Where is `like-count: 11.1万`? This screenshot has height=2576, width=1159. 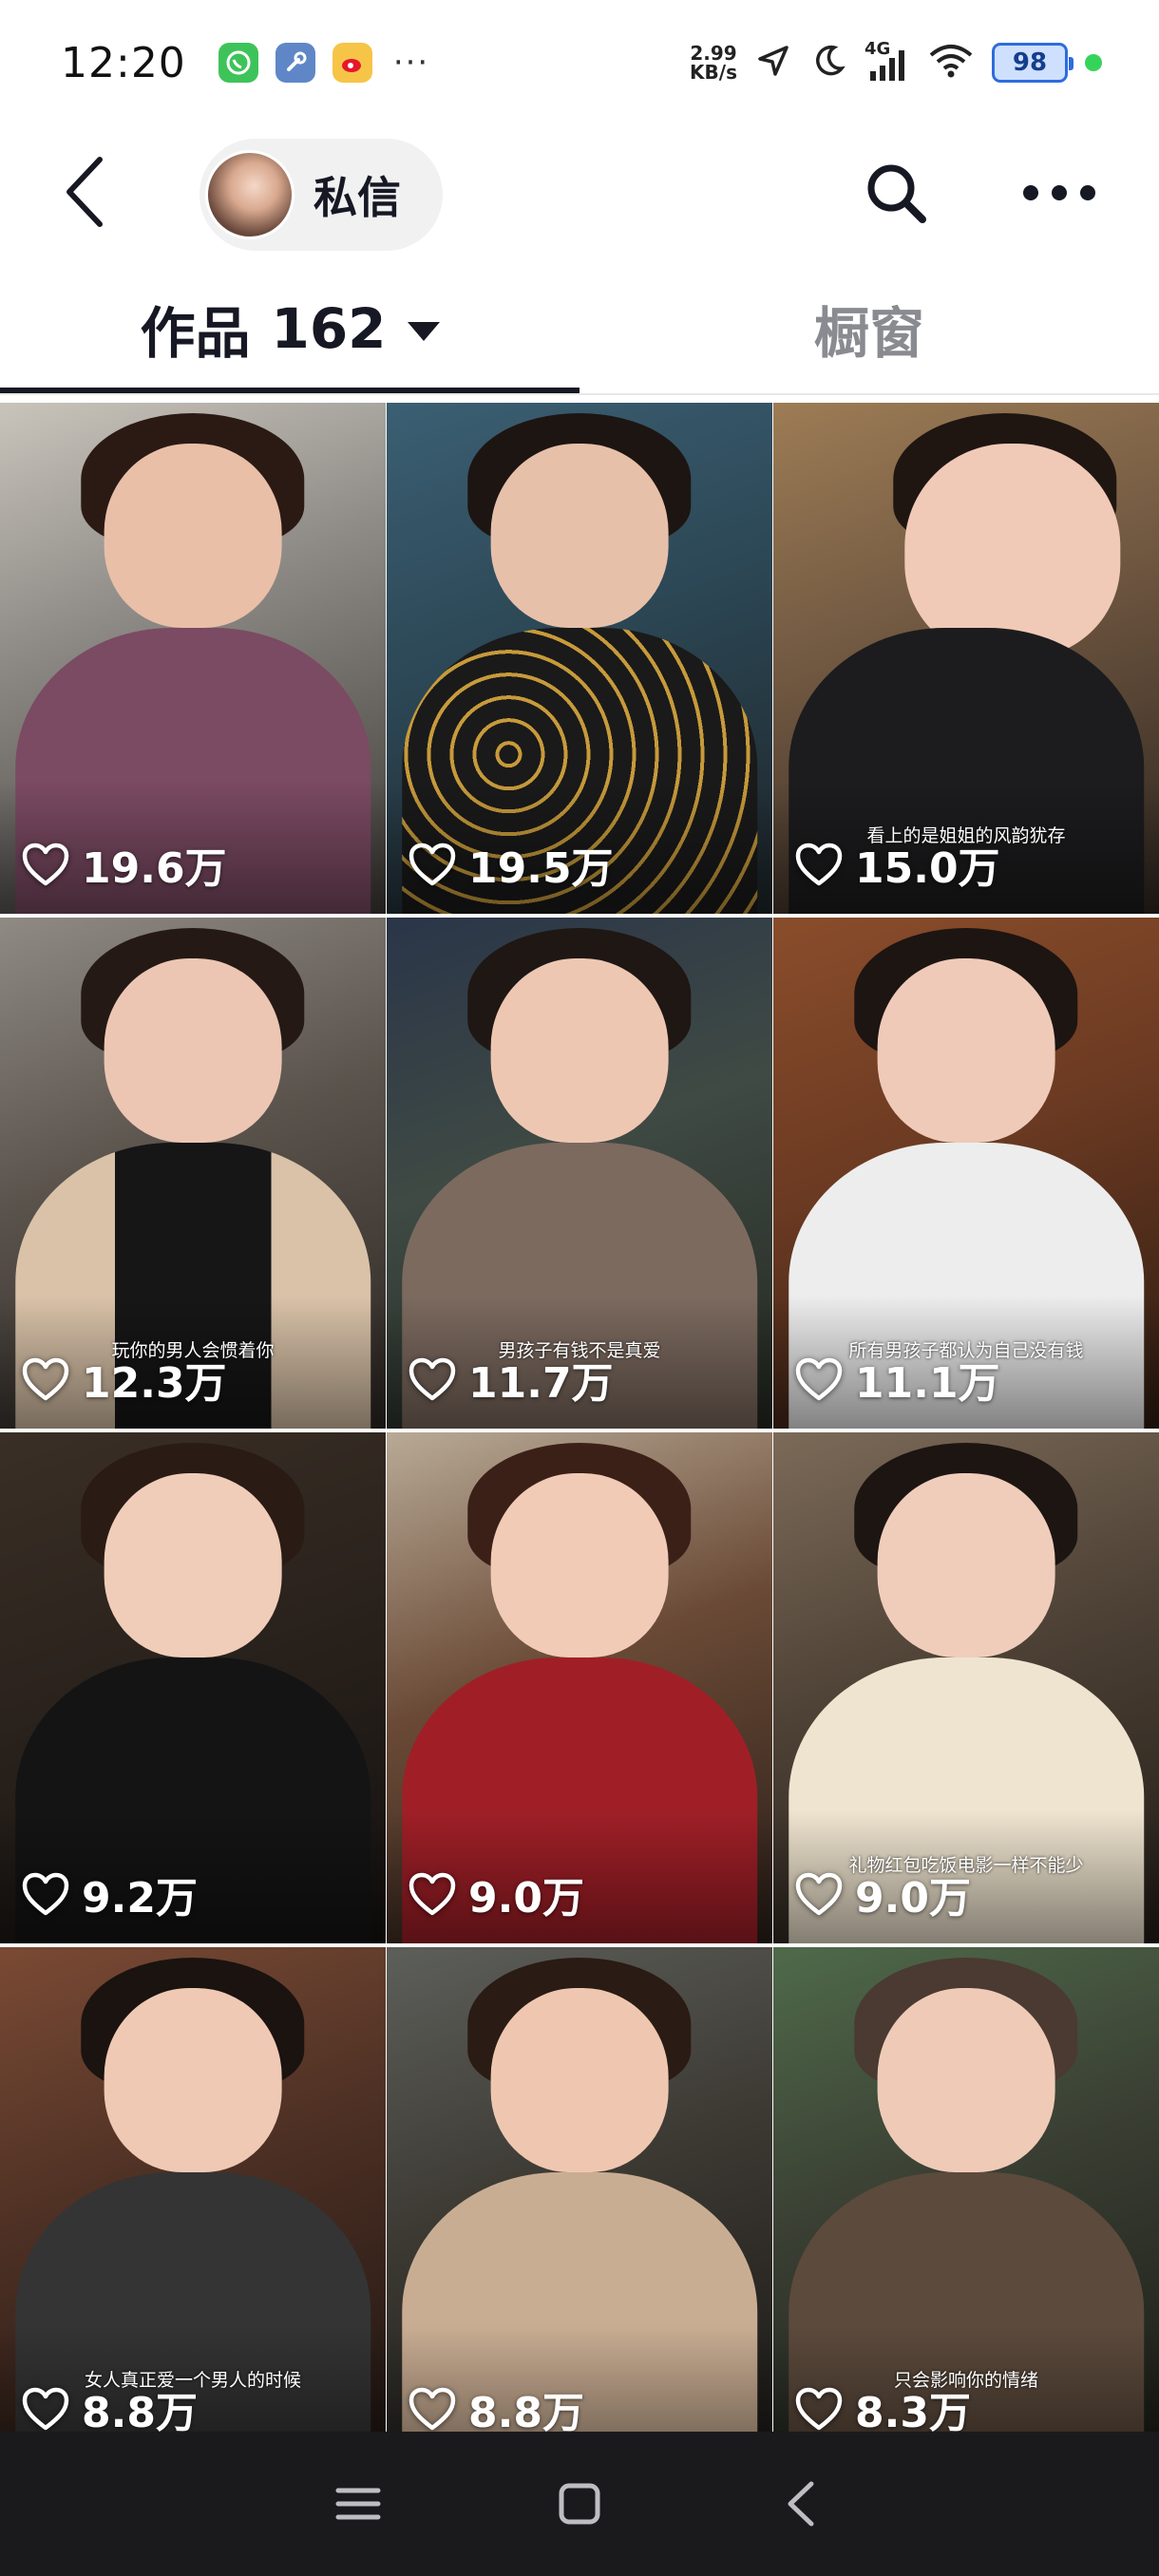
like-count: 11.1万 is located at coordinates (897, 1379).